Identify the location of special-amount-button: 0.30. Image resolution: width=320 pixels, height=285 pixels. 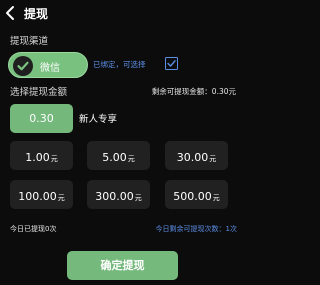
(41, 118).